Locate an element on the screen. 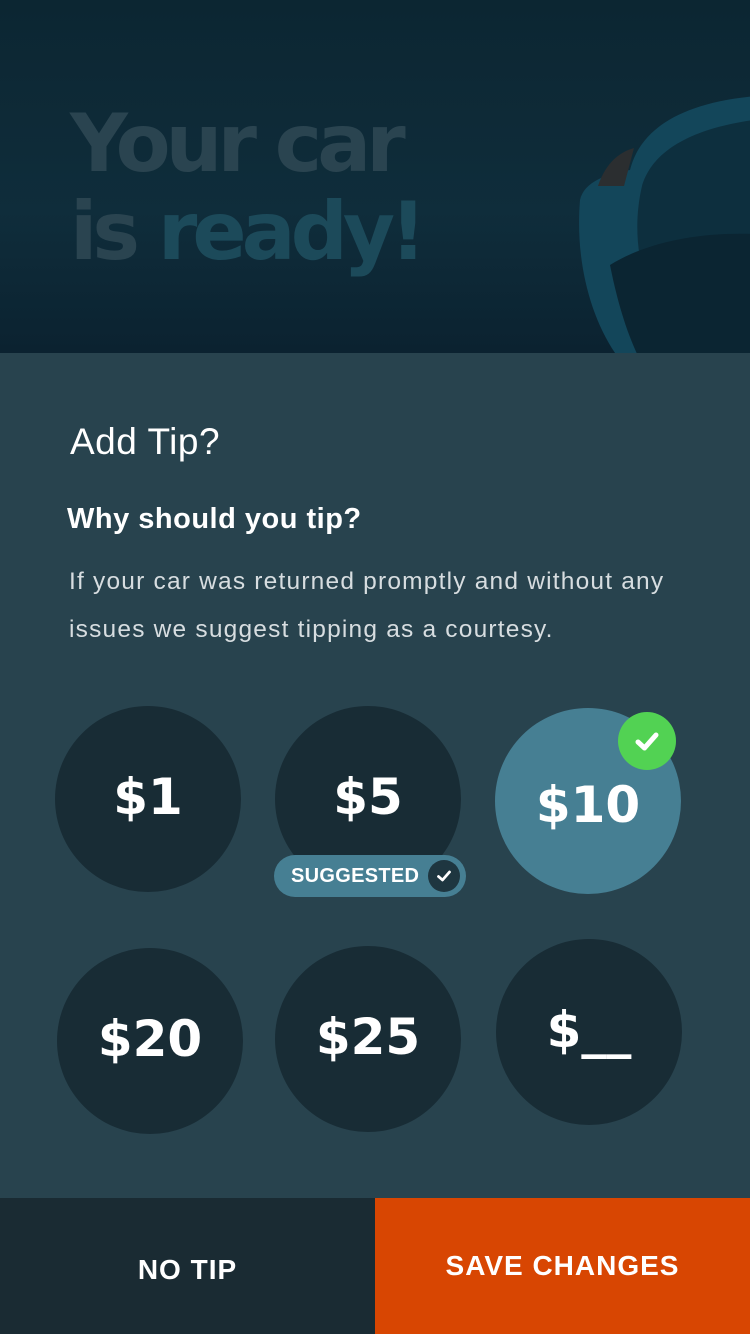 This screenshot has width=750, height=1334. selected-check-icon is located at coordinates (647, 741).